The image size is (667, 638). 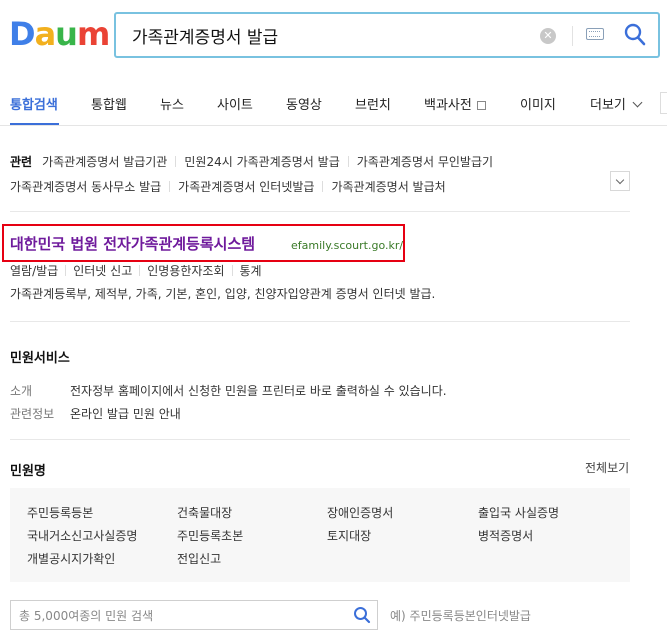 What do you see at coordinates (172, 103) in the screenshot?
I see `tab-news: 뉴스` at bounding box center [172, 103].